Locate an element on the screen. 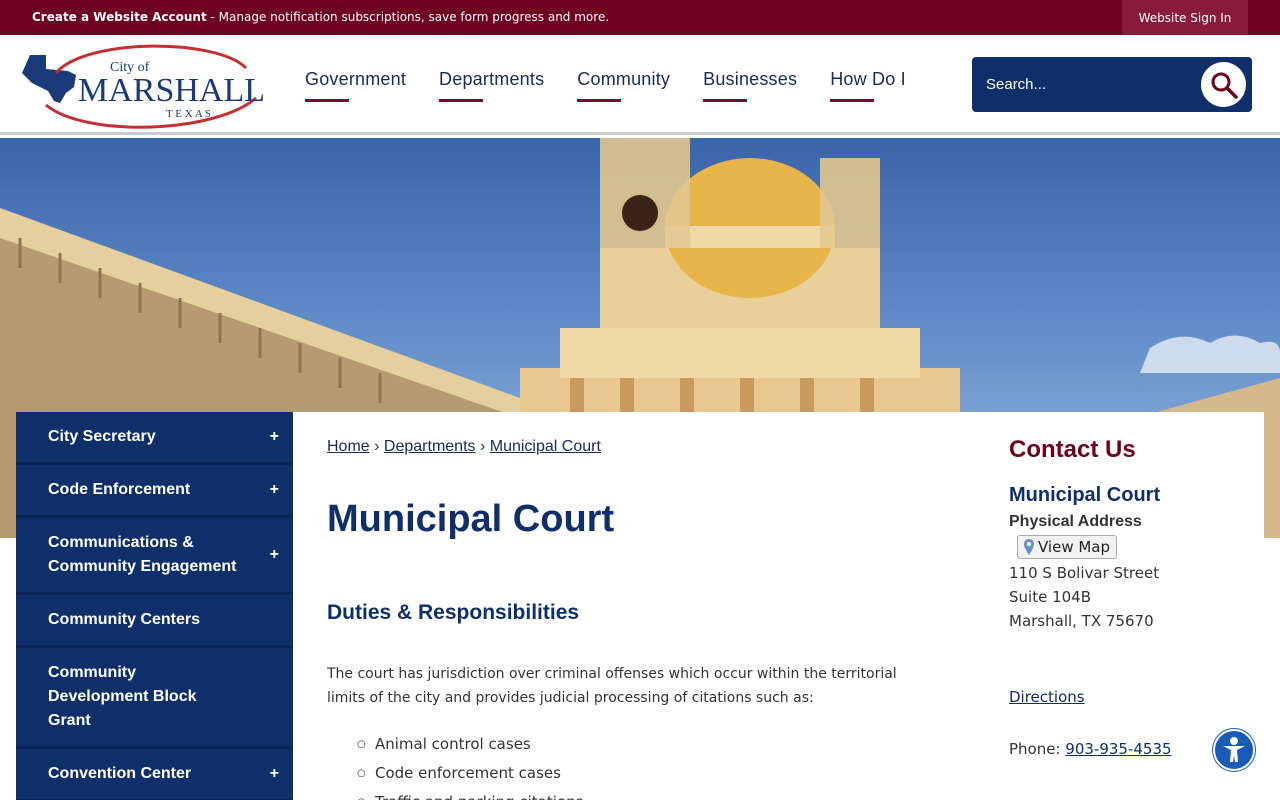  nav-departments: Departments is located at coordinates (491, 85).